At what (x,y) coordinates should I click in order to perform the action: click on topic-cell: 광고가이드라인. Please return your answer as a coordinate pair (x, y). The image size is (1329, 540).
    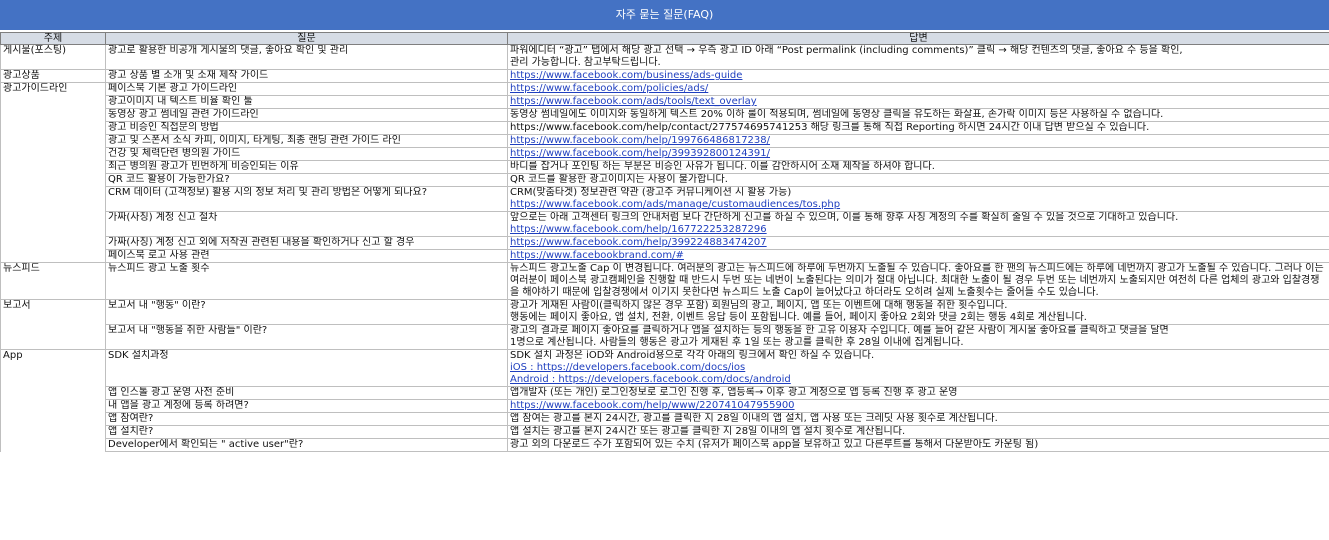
    Looking at the image, I should click on (53, 89).